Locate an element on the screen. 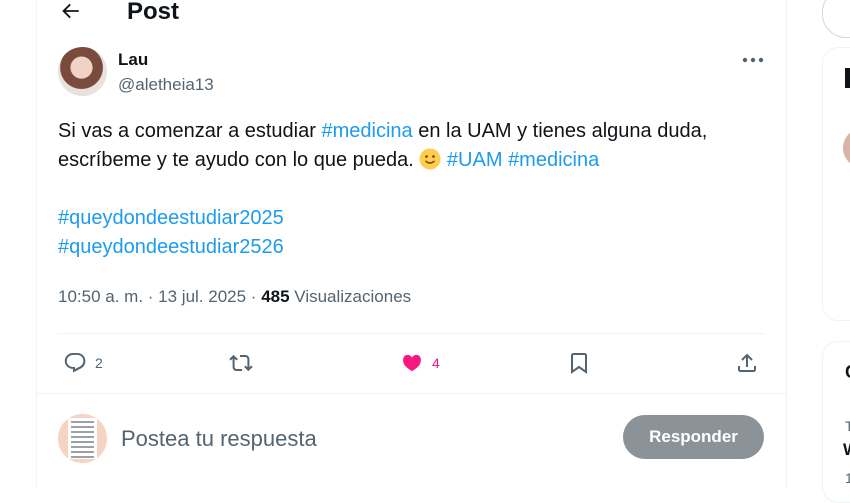 The height and width of the screenshot is (503, 850). note-image is located at coordinates (82, 438).